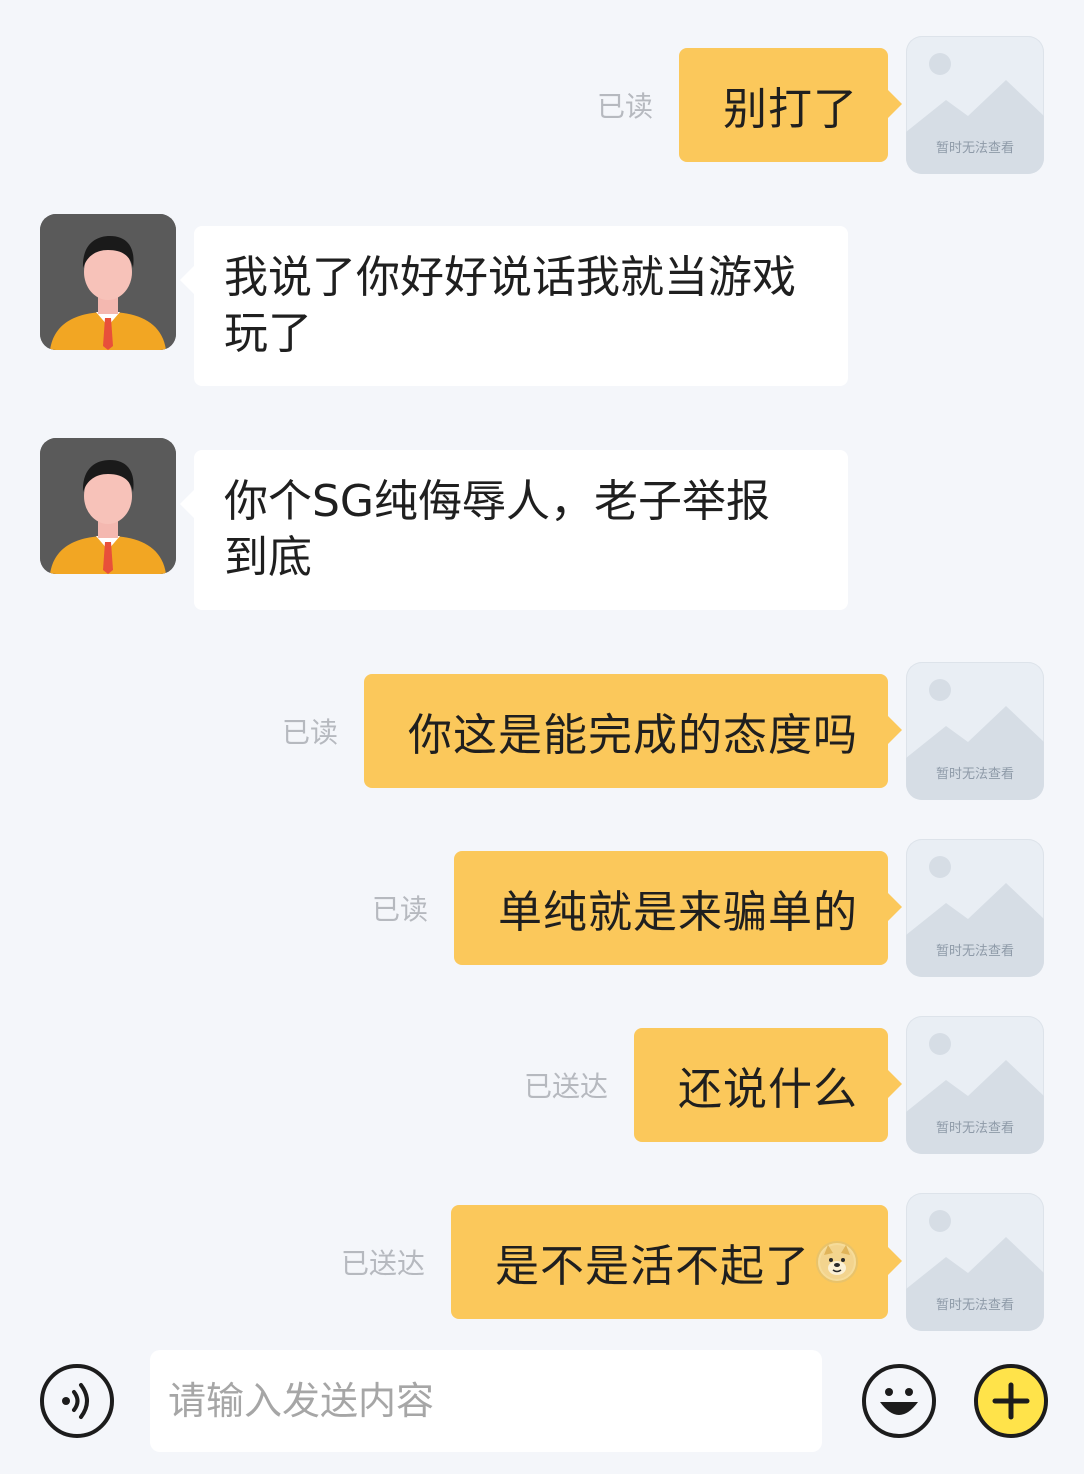  I want to click on message-row-incoming: 我说了你好好说话我就当游戏玩了, so click(444, 300).